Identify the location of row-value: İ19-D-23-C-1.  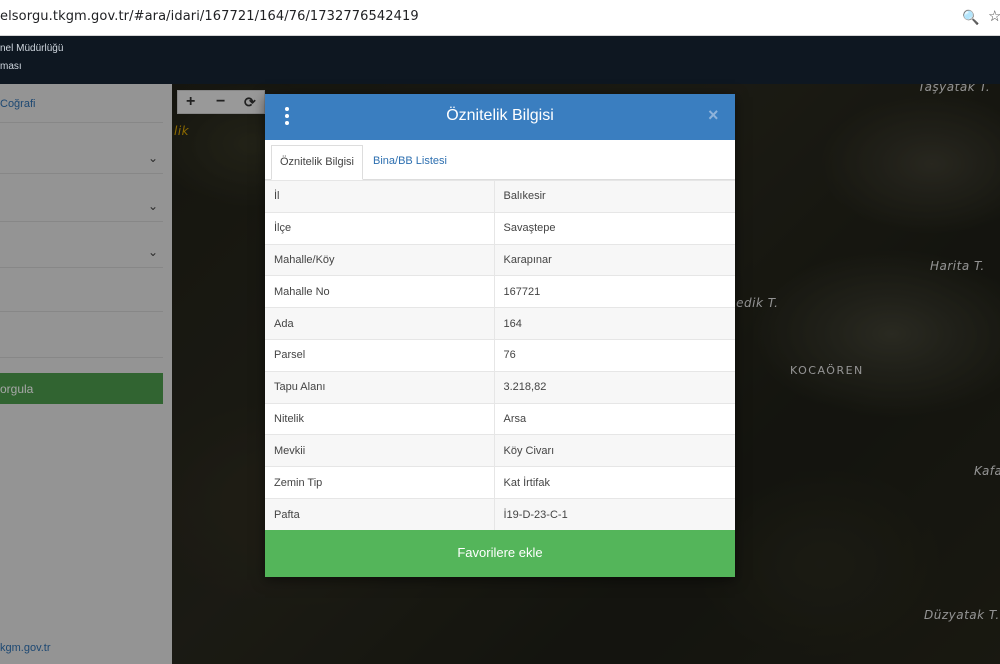
(614, 514).